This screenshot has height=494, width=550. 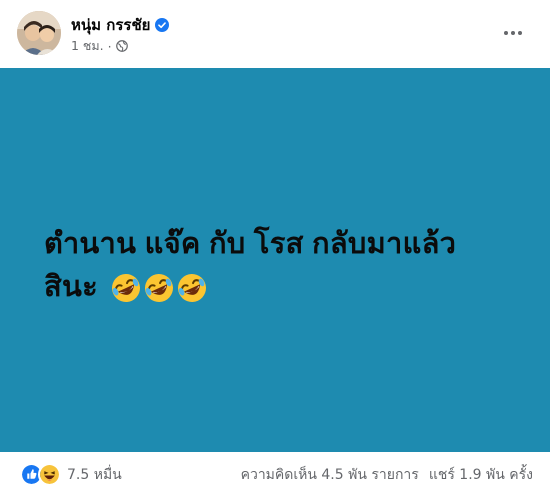 What do you see at coordinates (330, 475) in the screenshot?
I see `comment-count: ความคิดเห็น 4.5 พัน รายการ` at bounding box center [330, 475].